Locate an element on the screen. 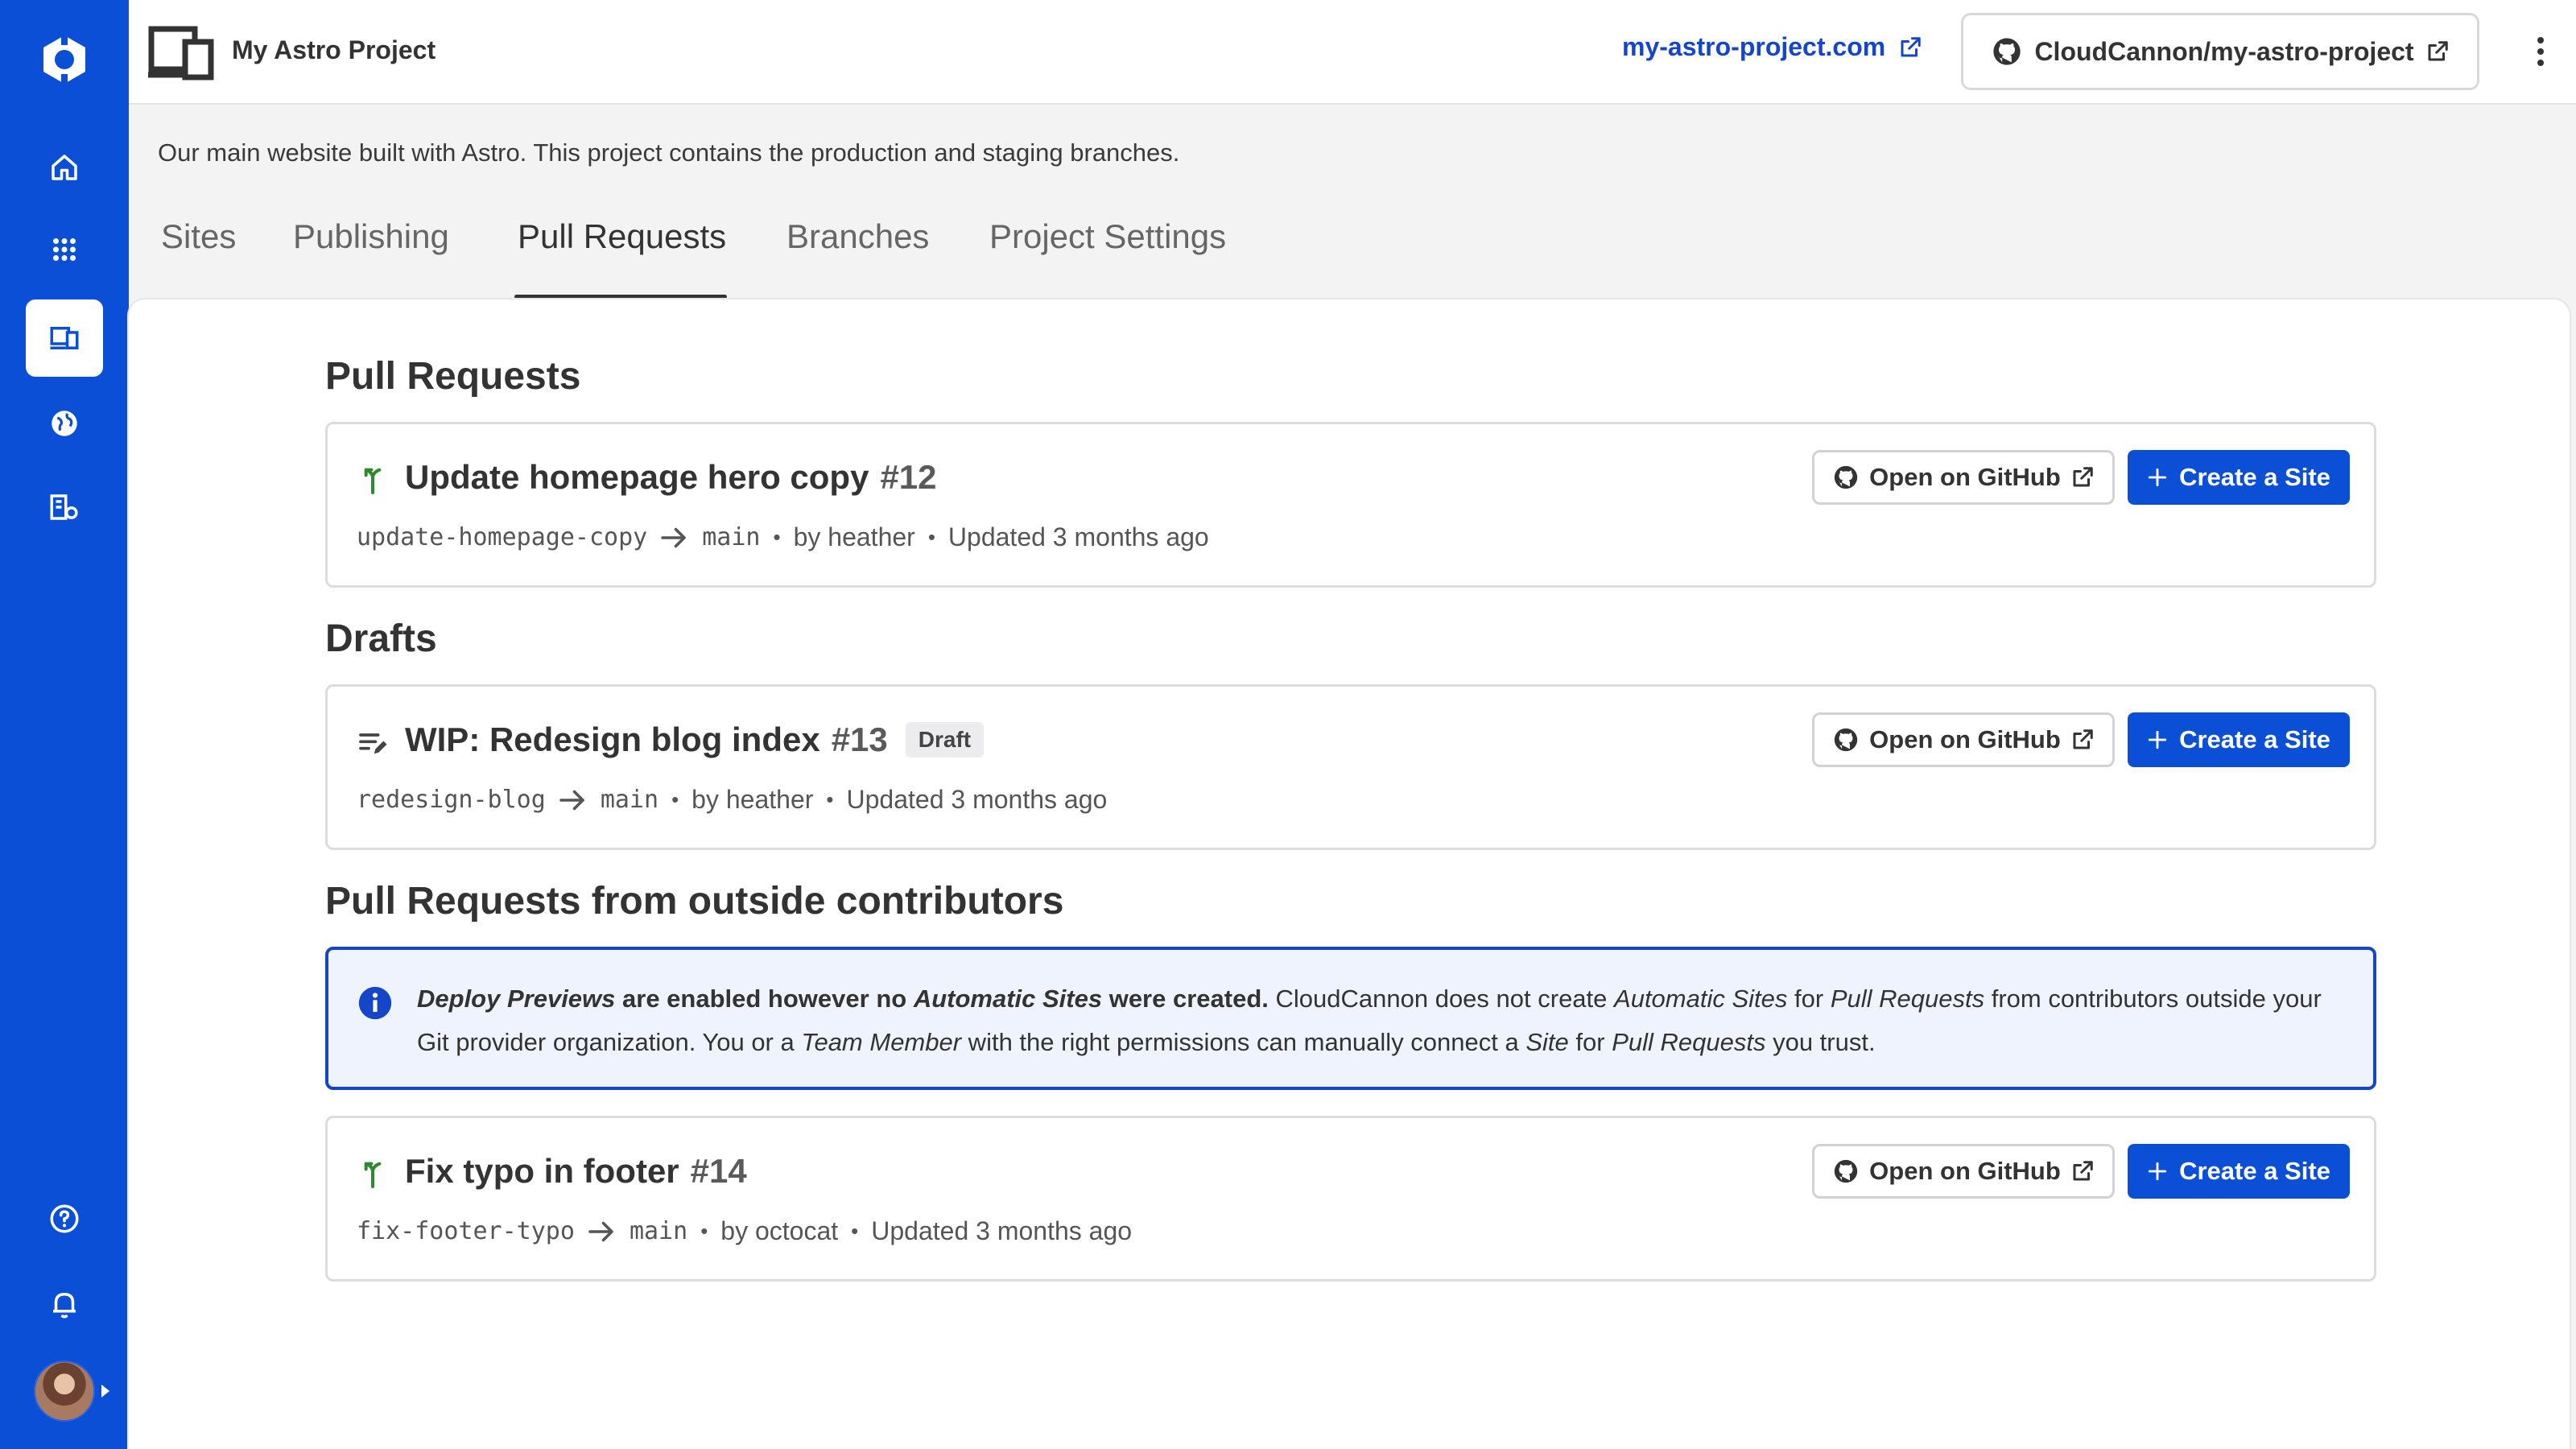  tab-publishing: Publishing is located at coordinates (371, 236).